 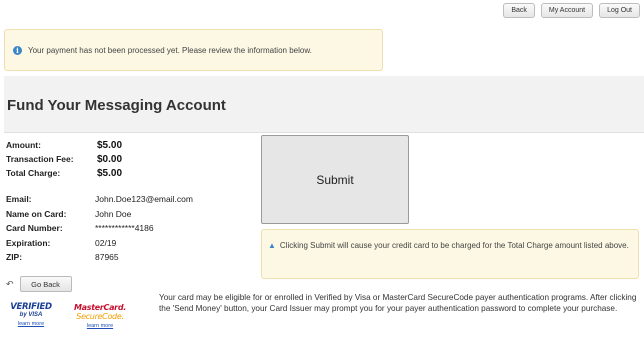 I want to click on top-nav: Back My Account Log Out, so click(x=571, y=10).